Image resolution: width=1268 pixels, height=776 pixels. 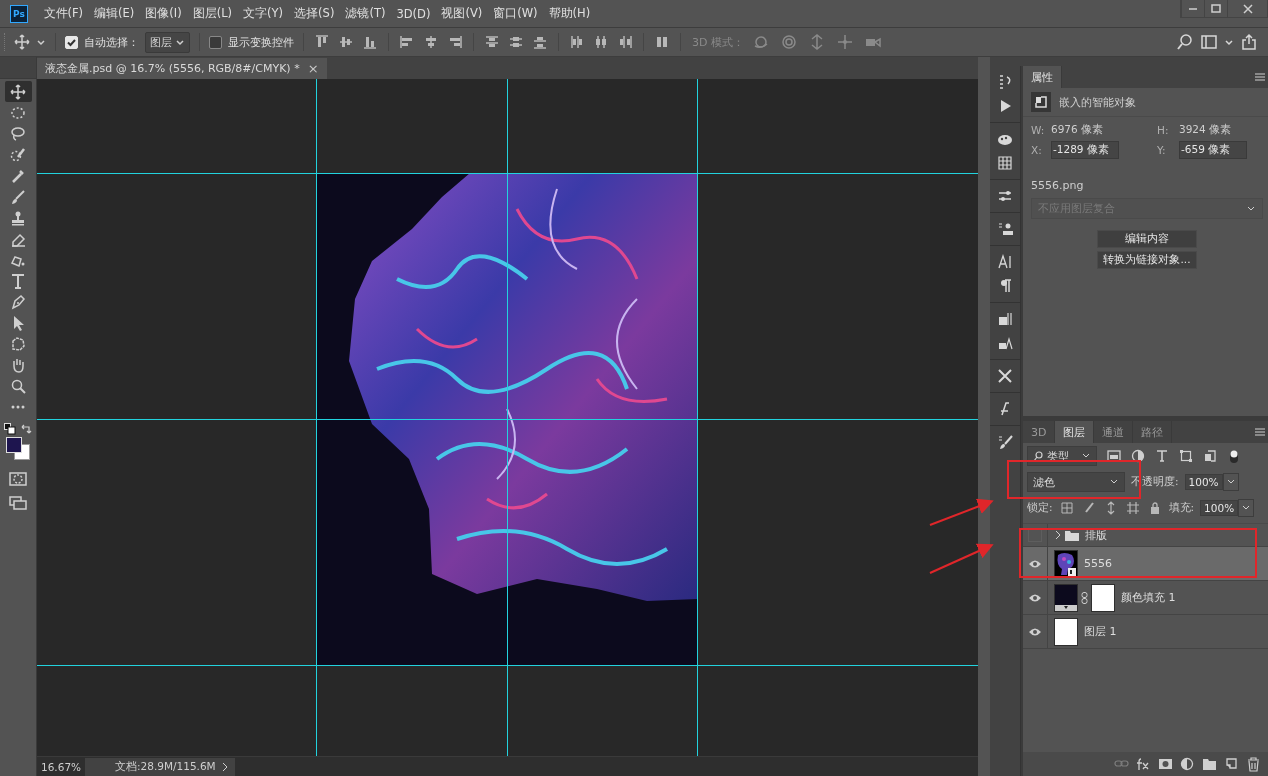 I want to click on adjustment-layer-icon, so click(x=1187, y=764).